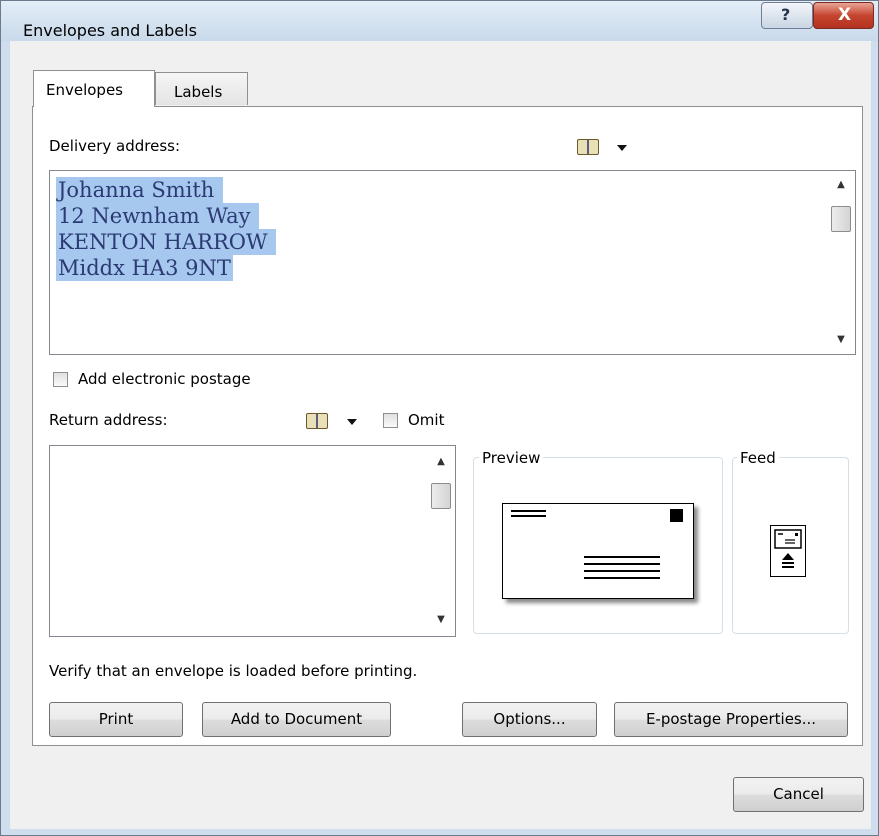  I want to click on omit-label: Omit, so click(426, 420).